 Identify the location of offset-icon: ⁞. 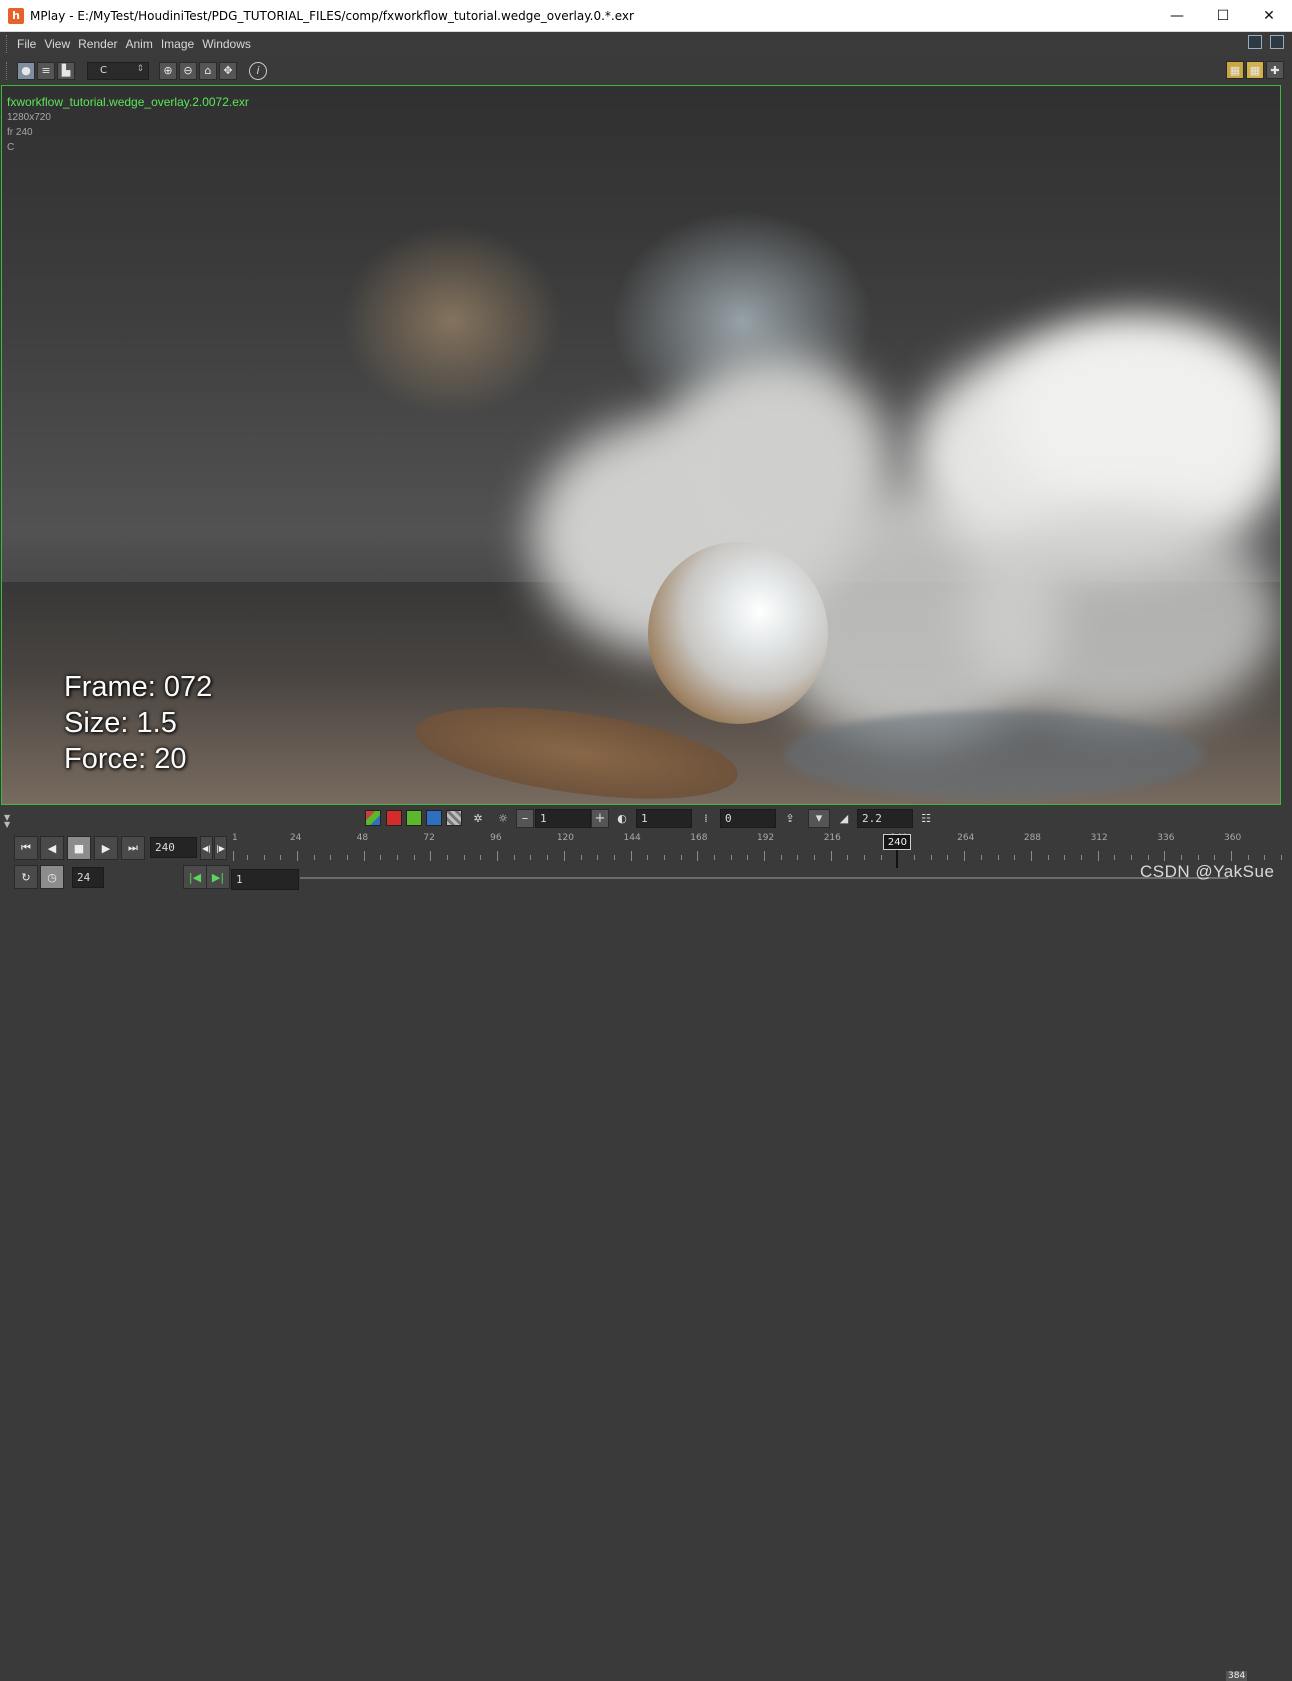
(706, 818).